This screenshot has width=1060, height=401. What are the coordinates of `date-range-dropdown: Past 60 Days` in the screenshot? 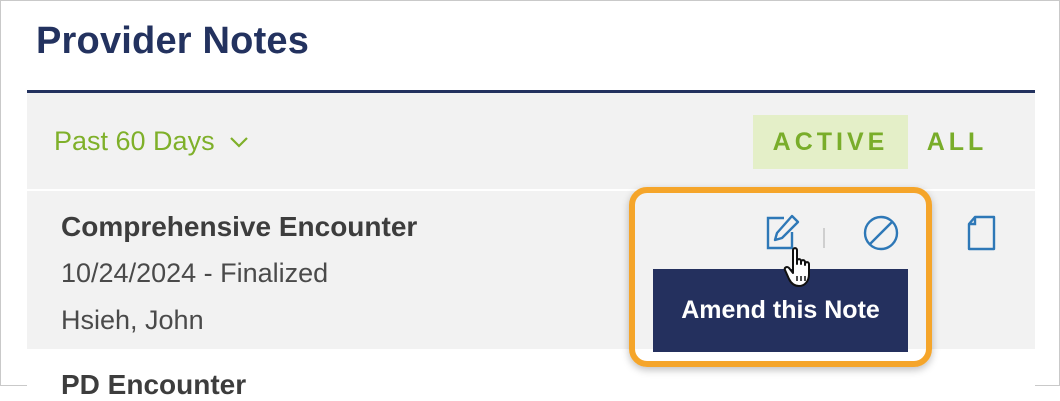 It's located at (151, 141).